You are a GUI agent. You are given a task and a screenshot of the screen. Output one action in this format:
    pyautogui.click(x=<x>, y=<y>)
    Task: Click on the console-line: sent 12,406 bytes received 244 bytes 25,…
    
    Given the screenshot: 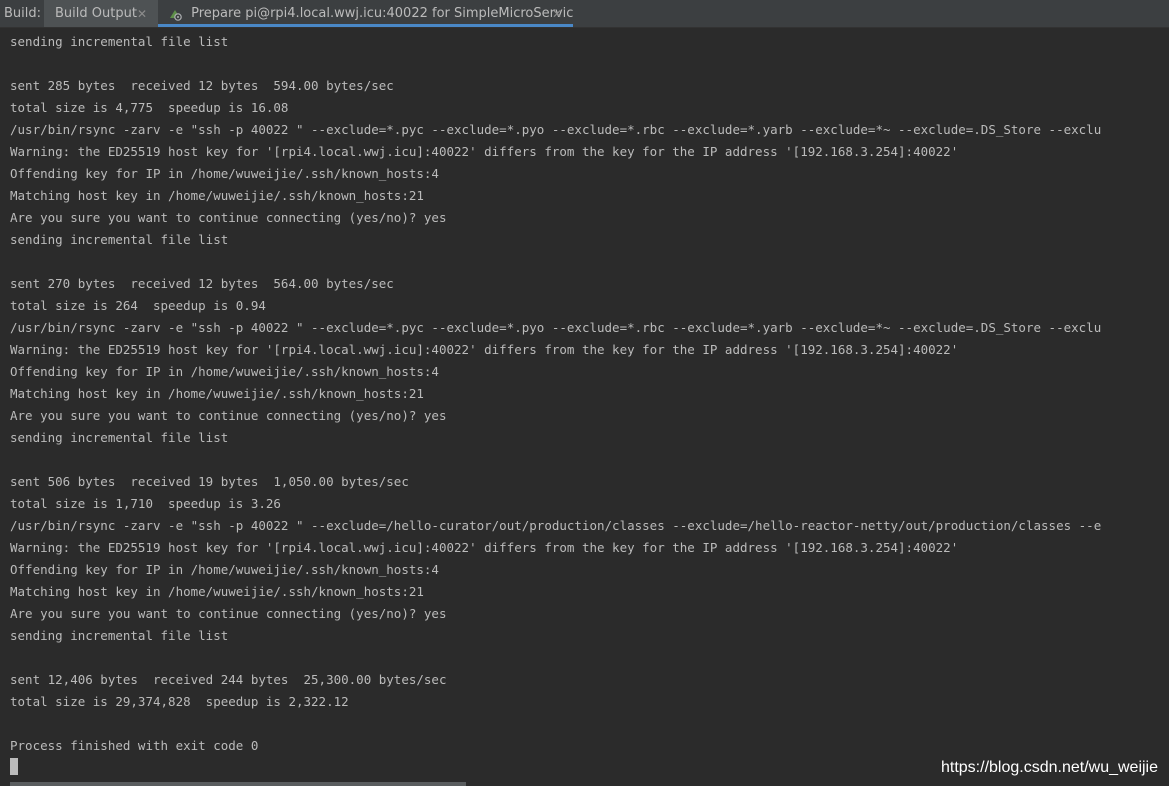 What is the action you would take?
    pyautogui.click(x=228, y=679)
    